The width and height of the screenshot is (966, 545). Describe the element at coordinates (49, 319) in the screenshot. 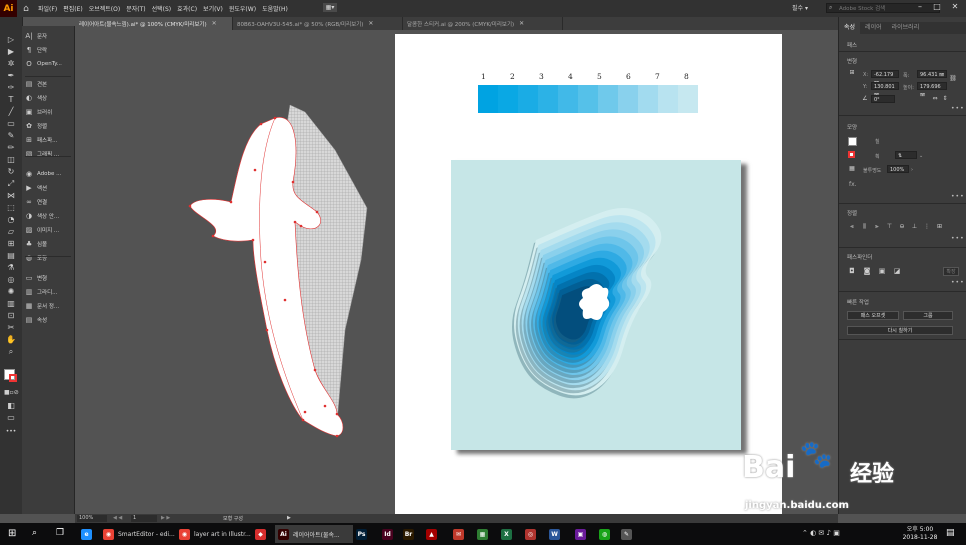

I see `dock-item-19: ▤ 속성` at that location.